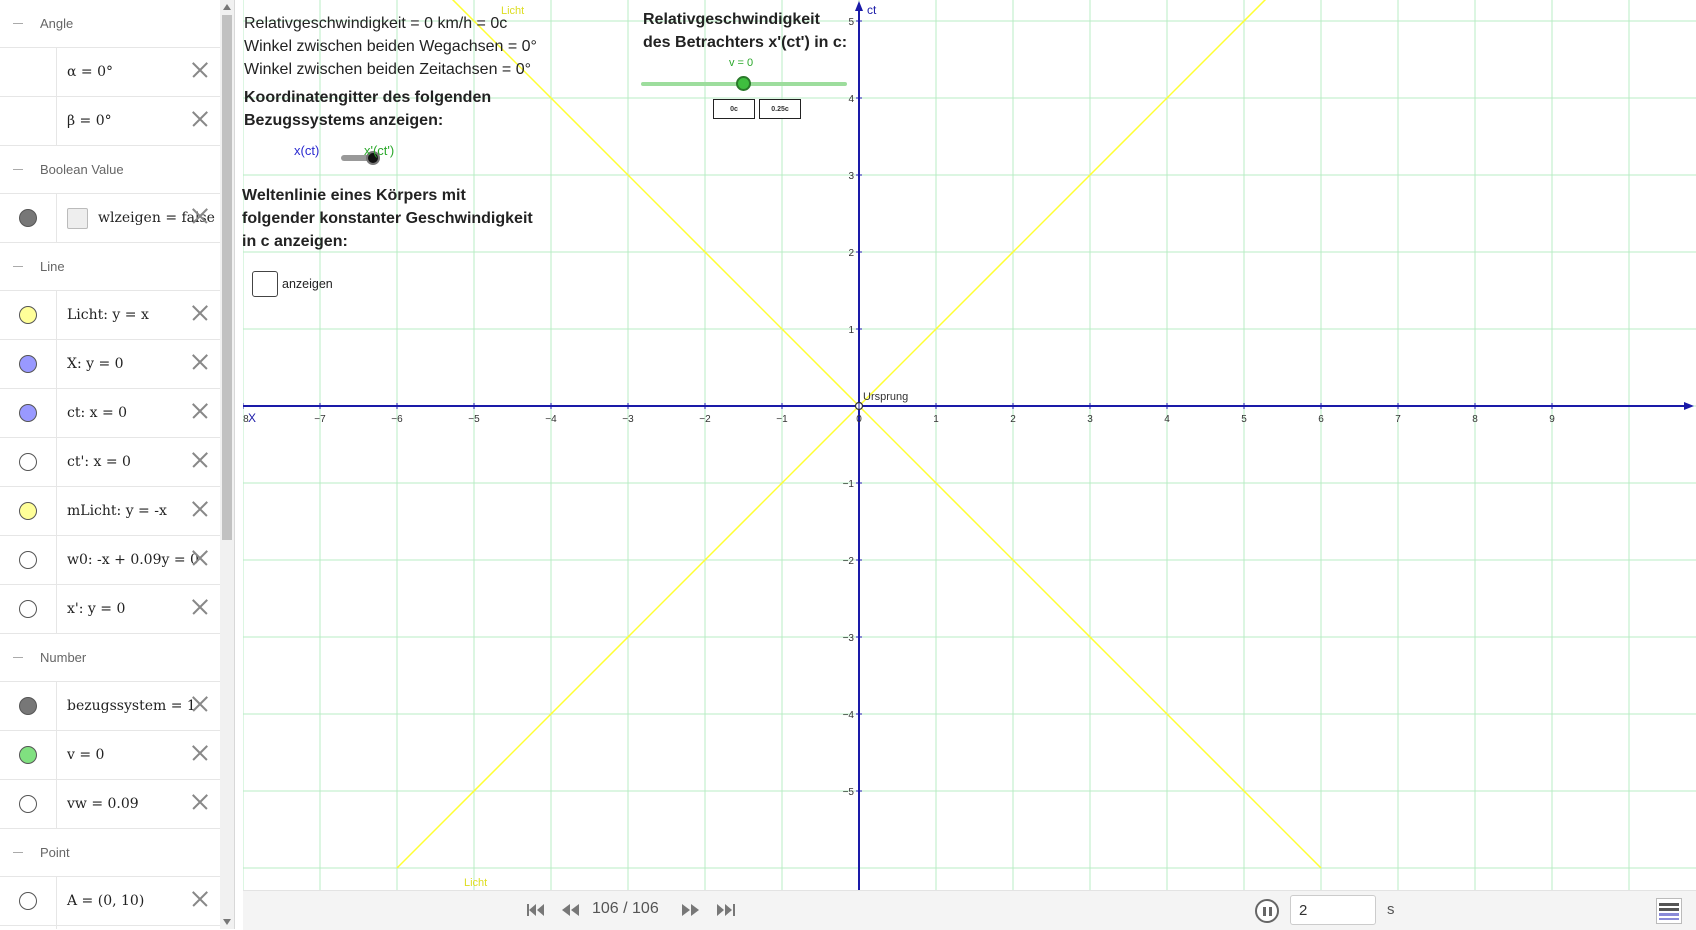  I want to click on algebra-item: β = 0°, so click(110, 121).